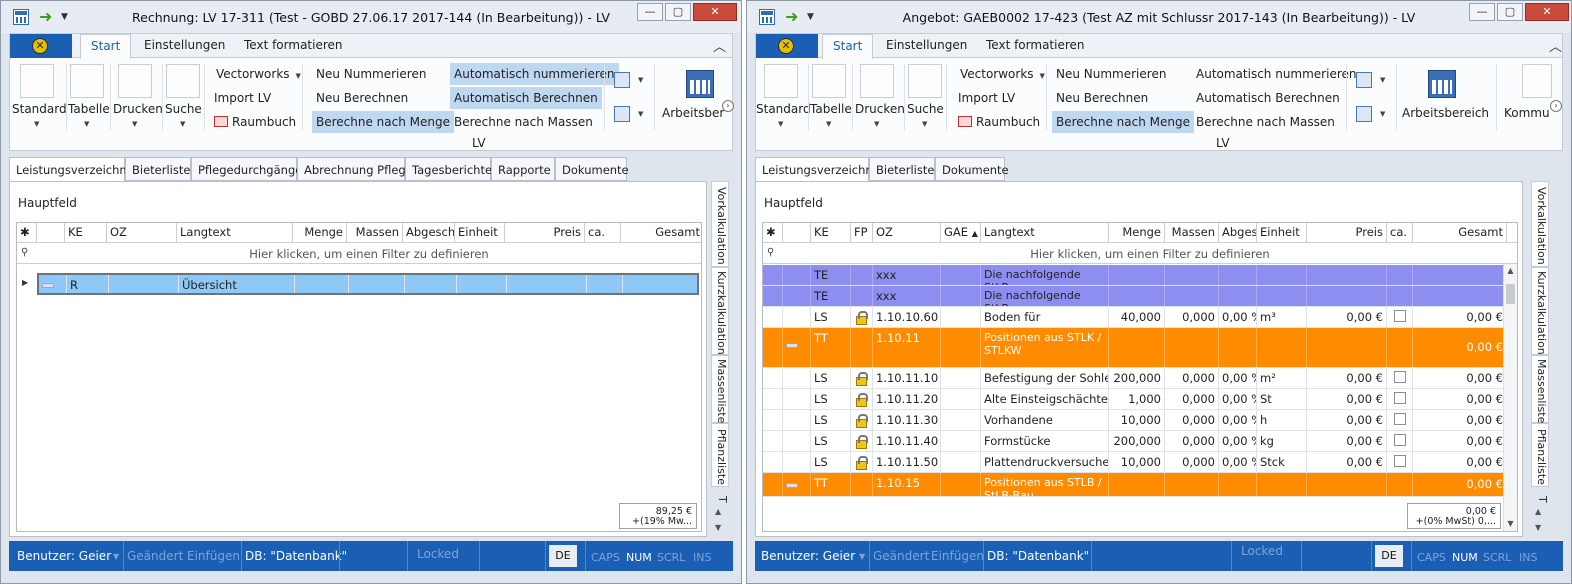 The width and height of the screenshot is (1572, 584). What do you see at coordinates (375, 233) in the screenshot?
I see `column-header-massen: Massen` at bounding box center [375, 233].